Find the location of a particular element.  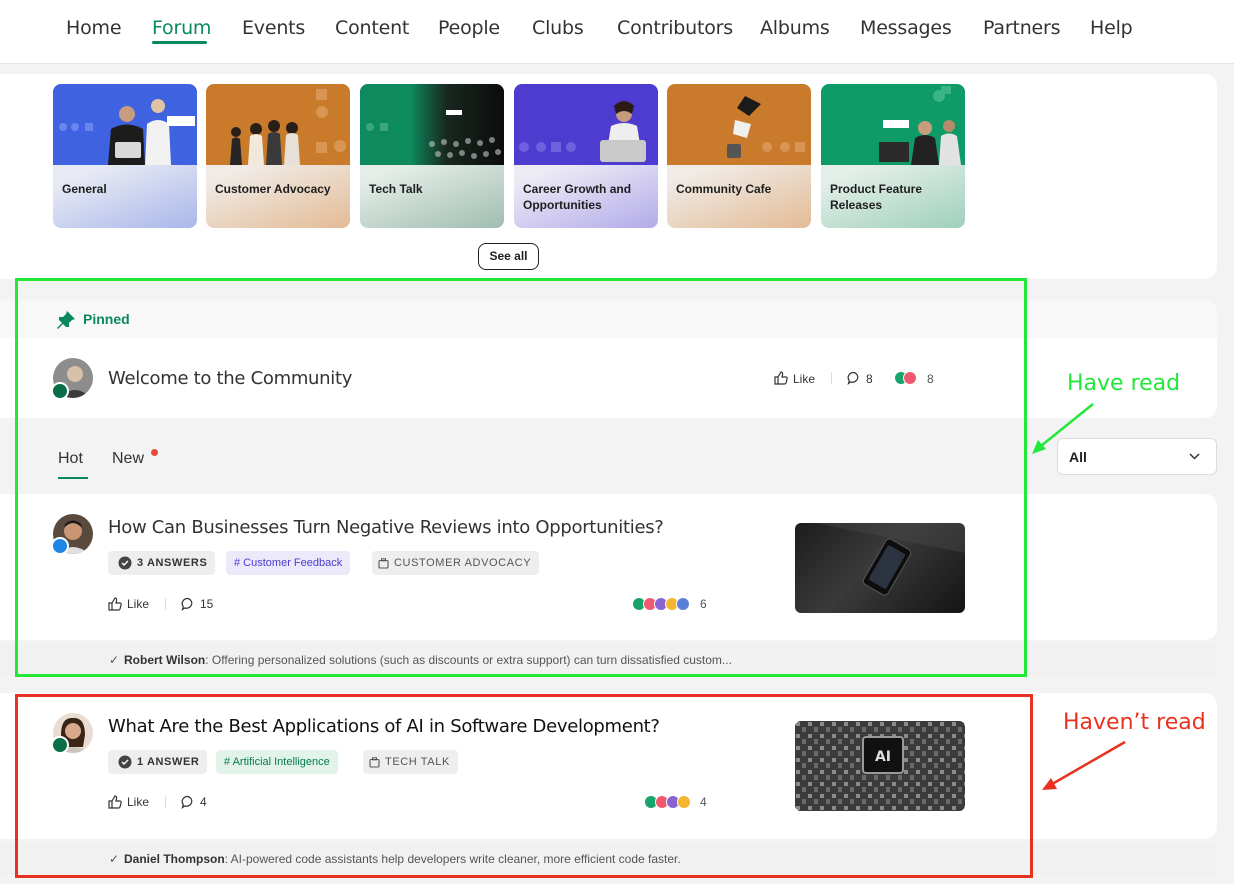

read-annotation: Have read is located at coordinates (1124, 383).